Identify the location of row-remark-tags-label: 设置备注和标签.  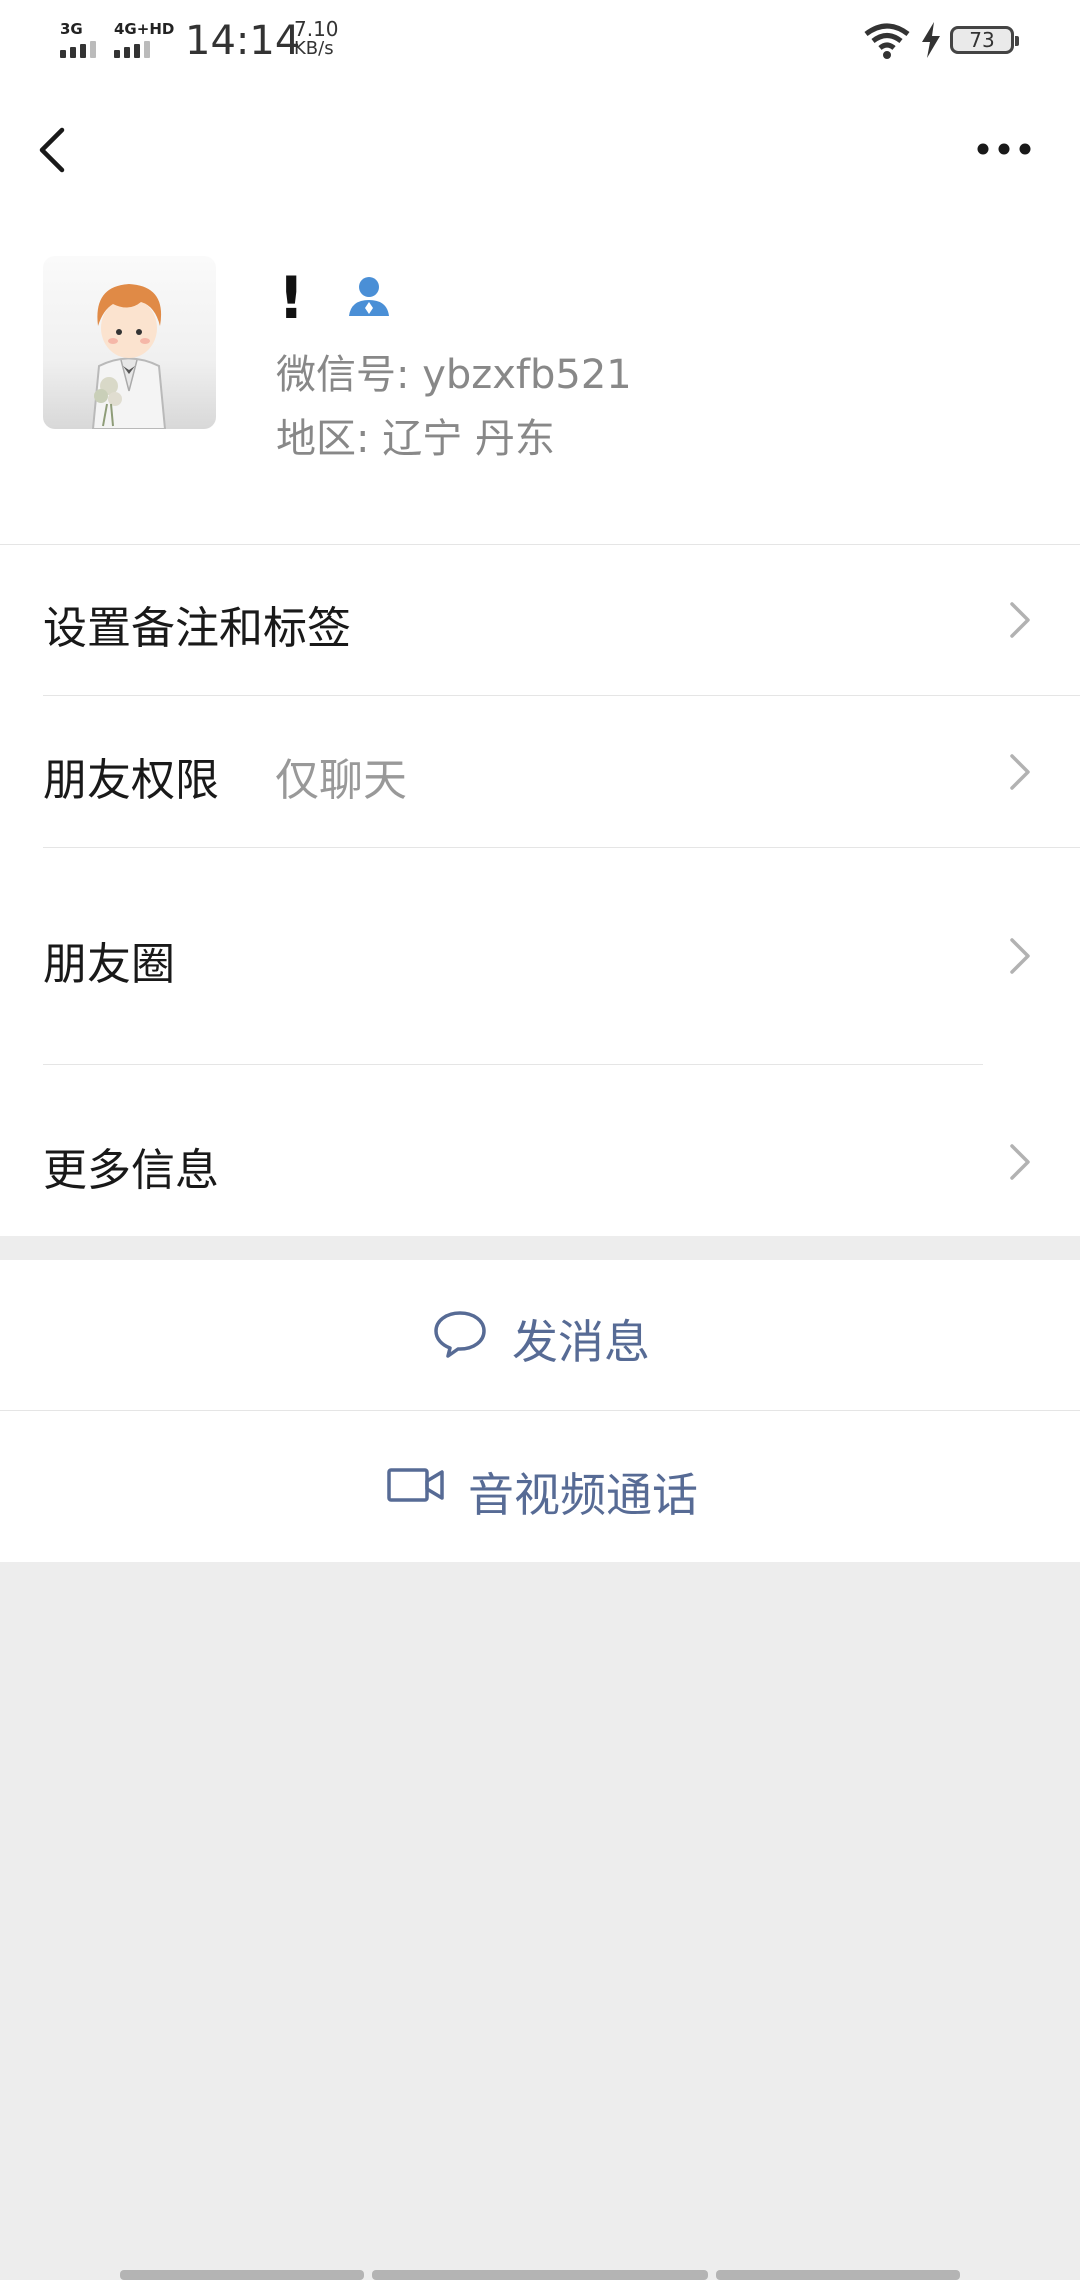
(197, 628).